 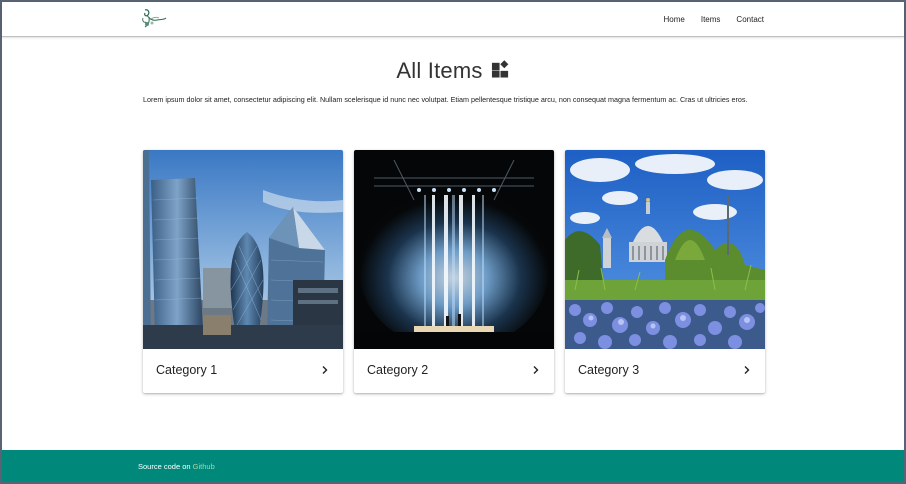 What do you see at coordinates (398, 370) in the screenshot?
I see `card-label: Category 2` at bounding box center [398, 370].